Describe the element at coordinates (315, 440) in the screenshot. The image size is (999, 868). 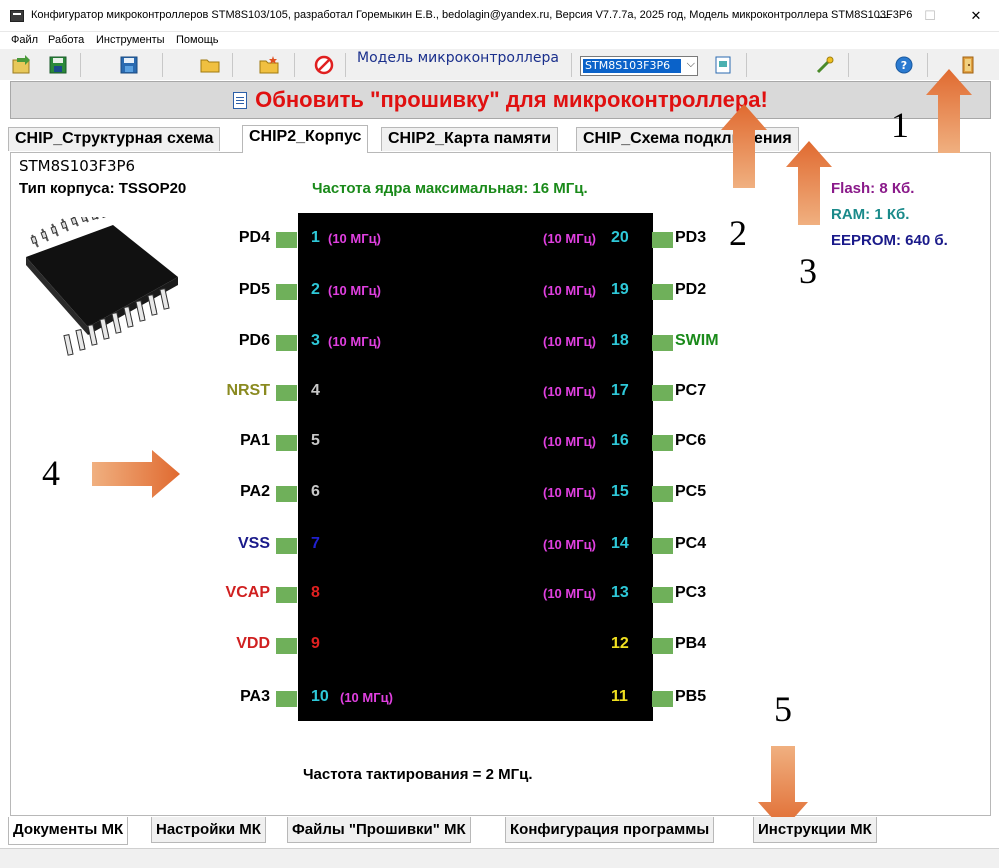
I see `pin-number: 5` at that location.